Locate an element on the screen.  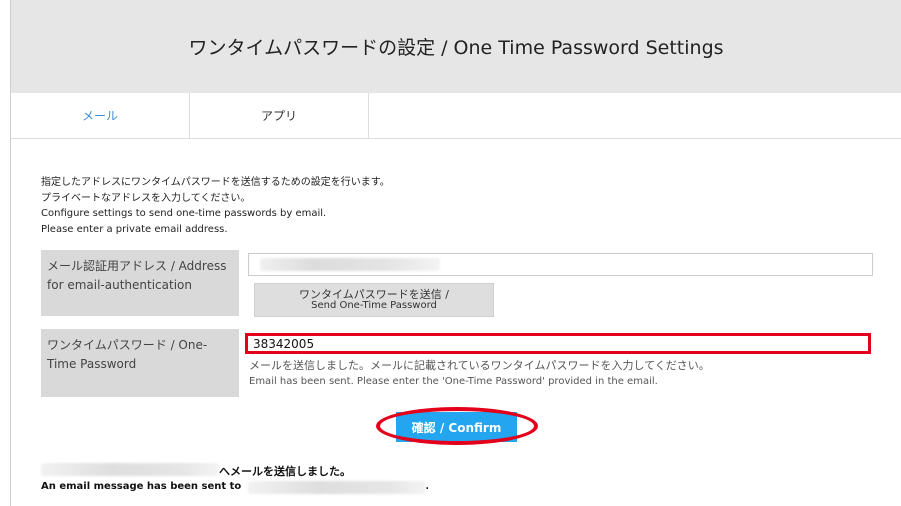
send-otp-button-label-jp: ワンタイムパスワードを送信 / is located at coordinates (374, 294).